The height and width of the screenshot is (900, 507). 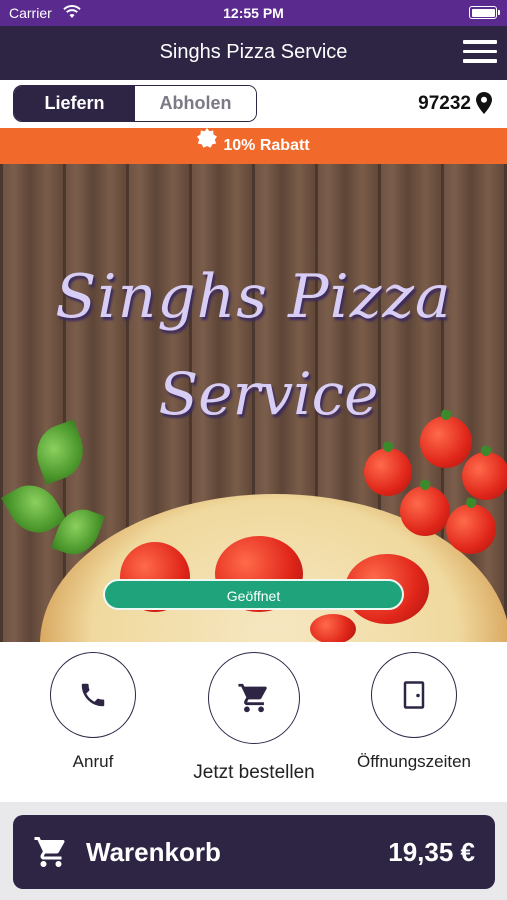 I want to click on call-button: Anruf, so click(x=93, y=712).